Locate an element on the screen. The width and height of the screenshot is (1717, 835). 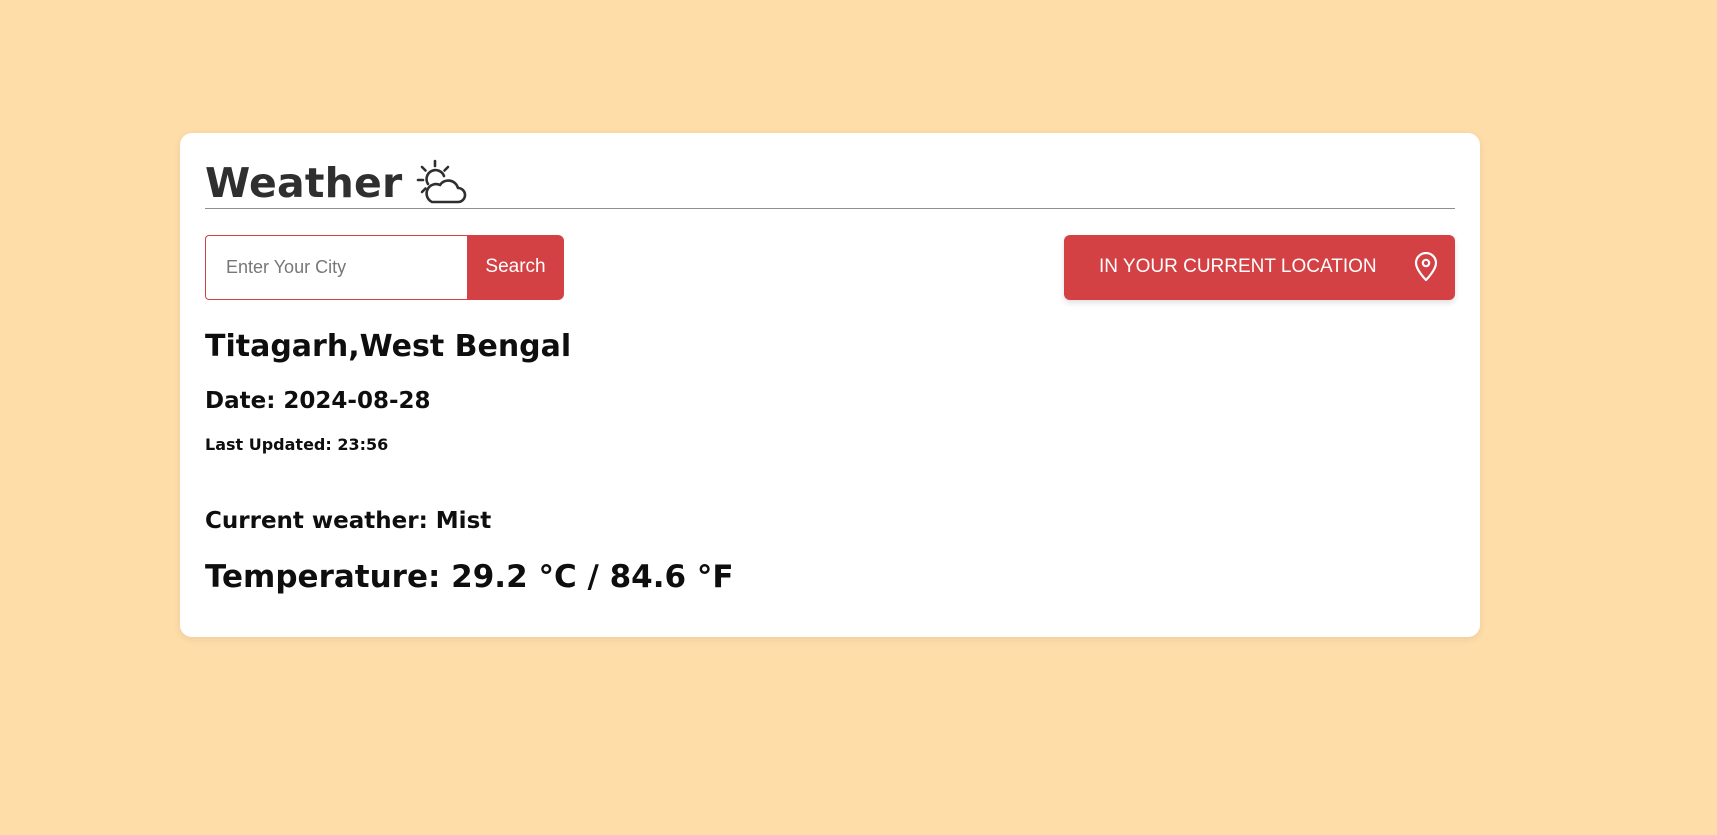
partly-cloudy-icon is located at coordinates (442, 183).